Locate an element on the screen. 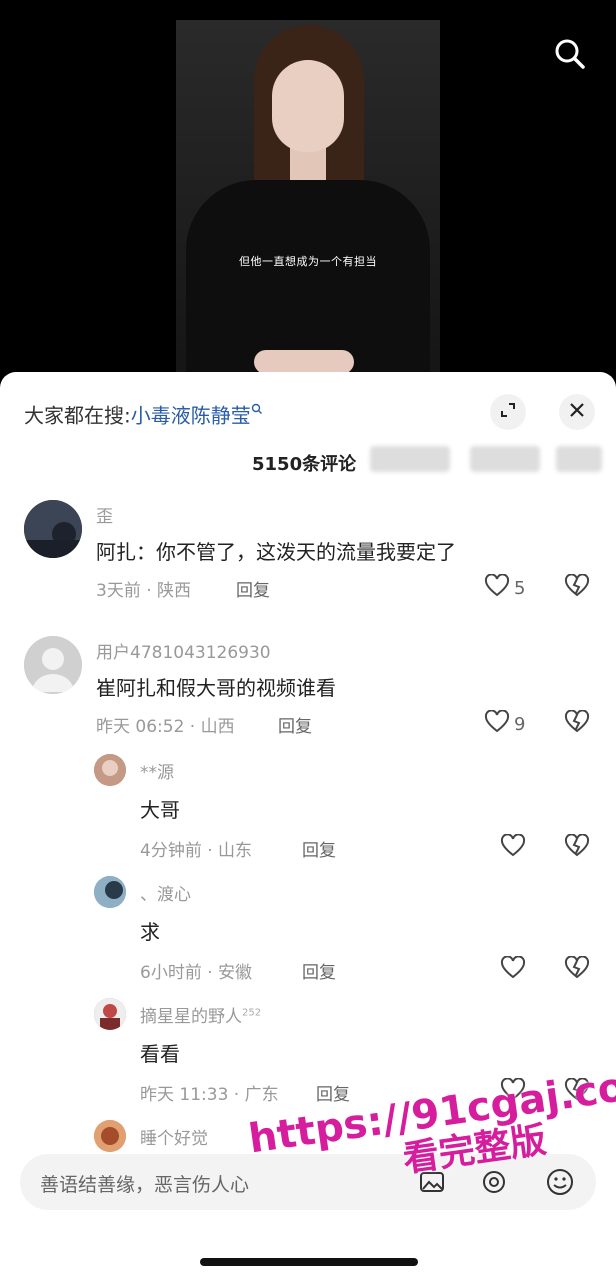 This screenshot has height=1280, width=616. home-indicator is located at coordinates (309, 1262).